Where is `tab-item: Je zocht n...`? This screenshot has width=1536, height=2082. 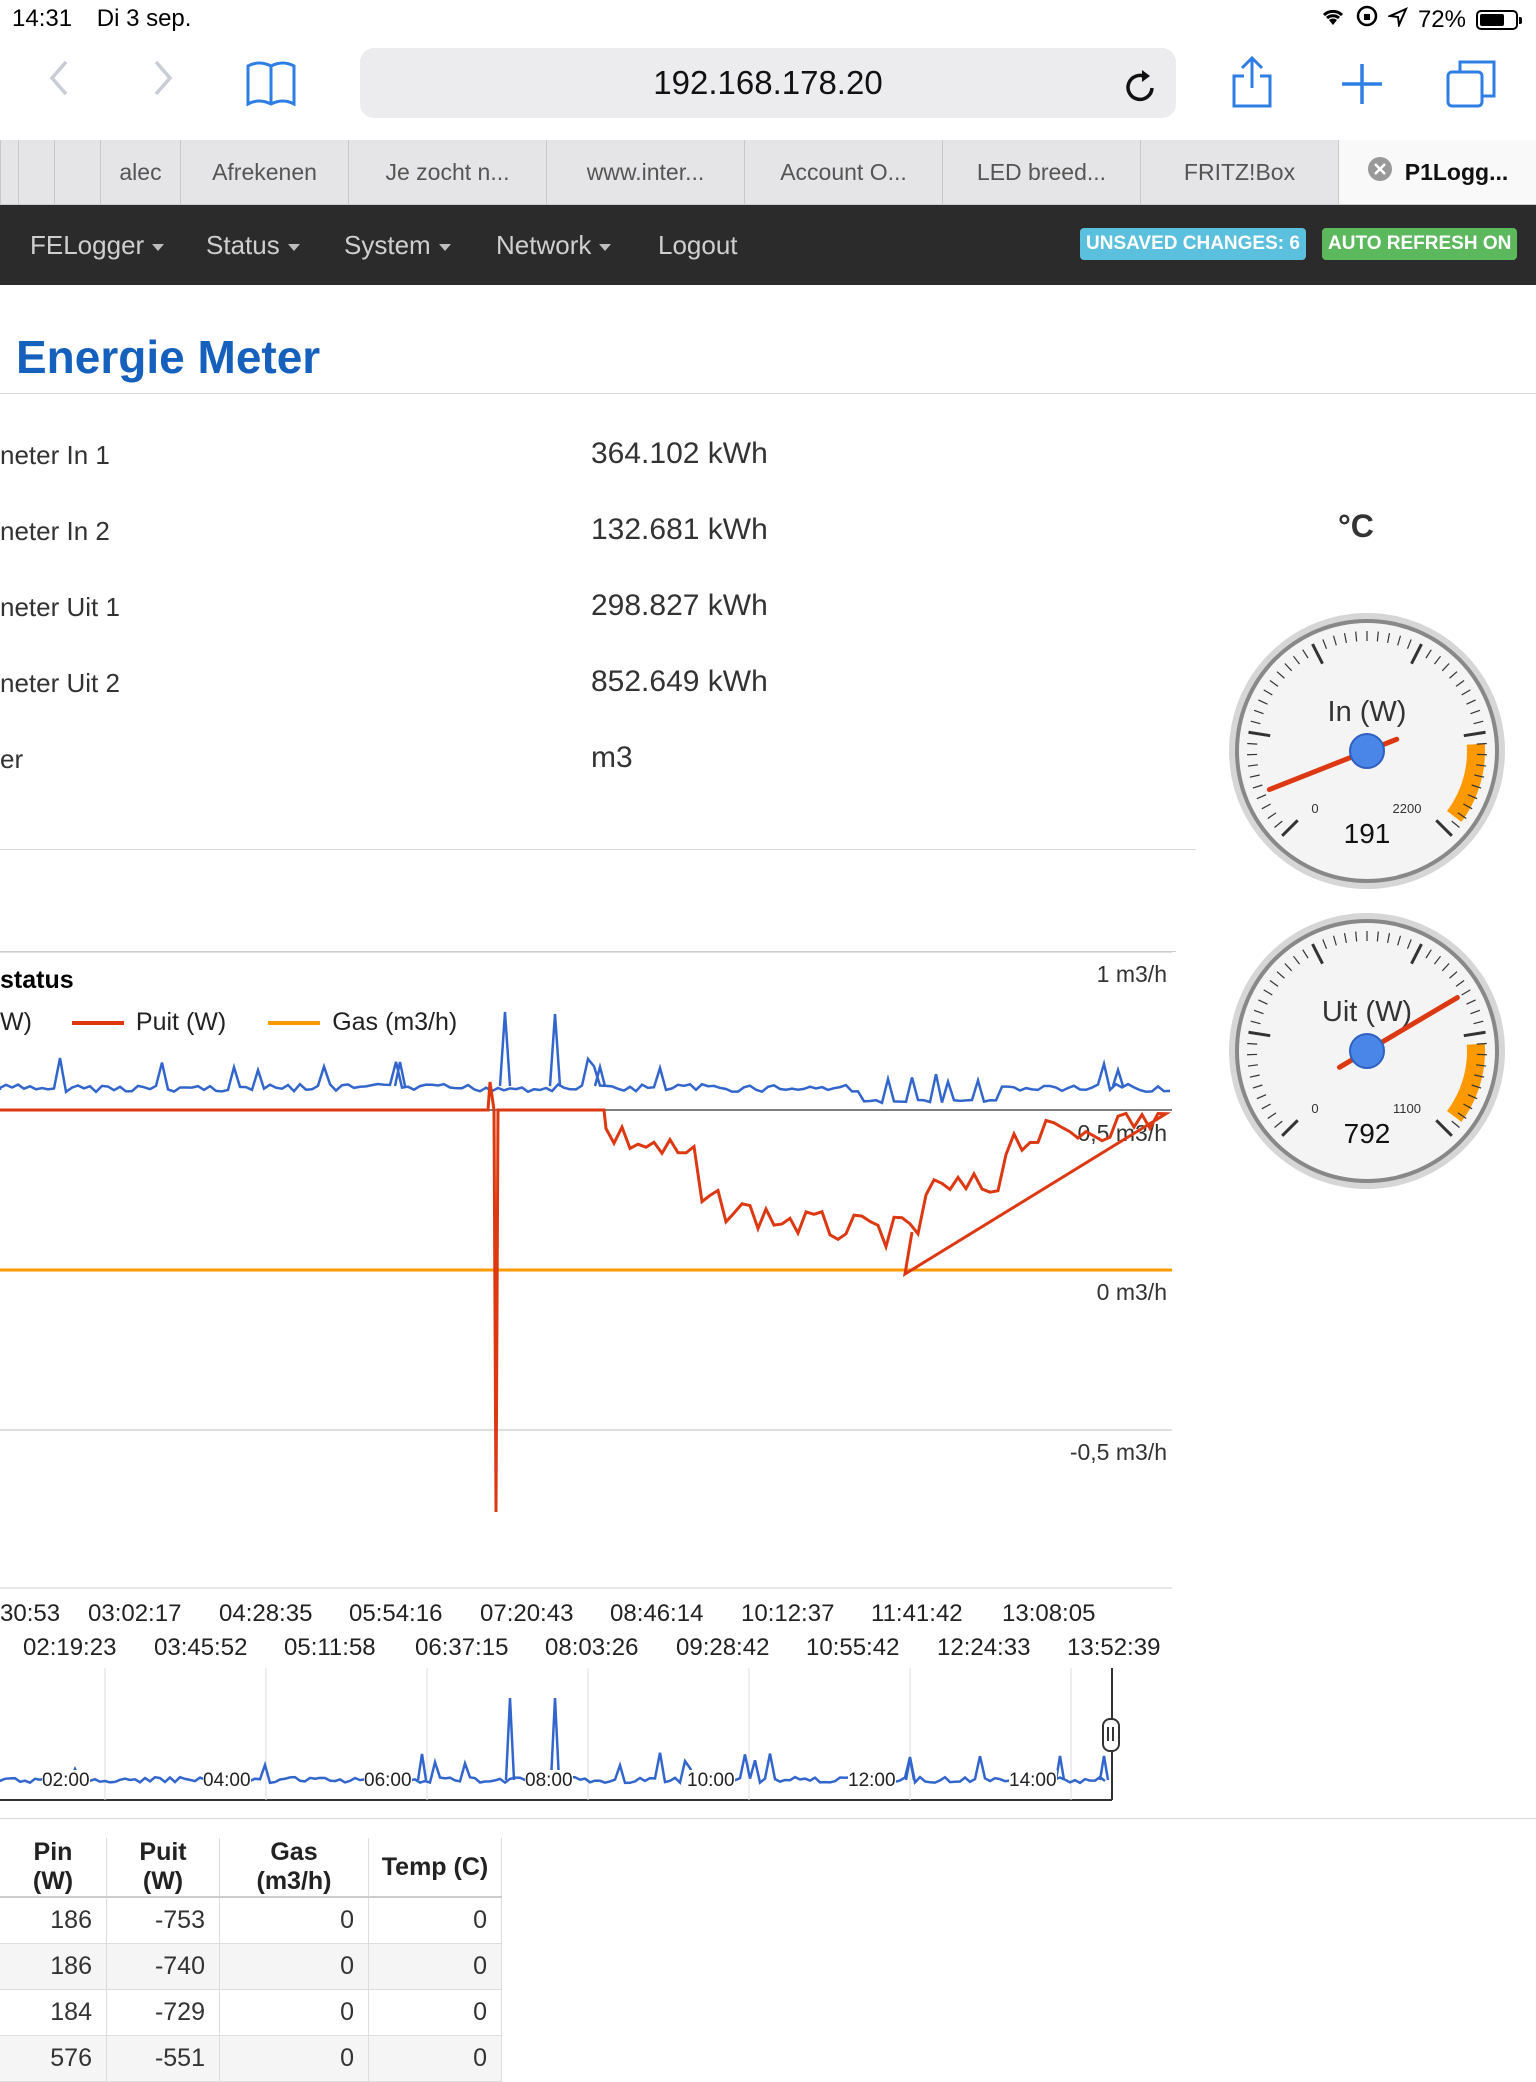 tab-item: Je zocht n... is located at coordinates (447, 172).